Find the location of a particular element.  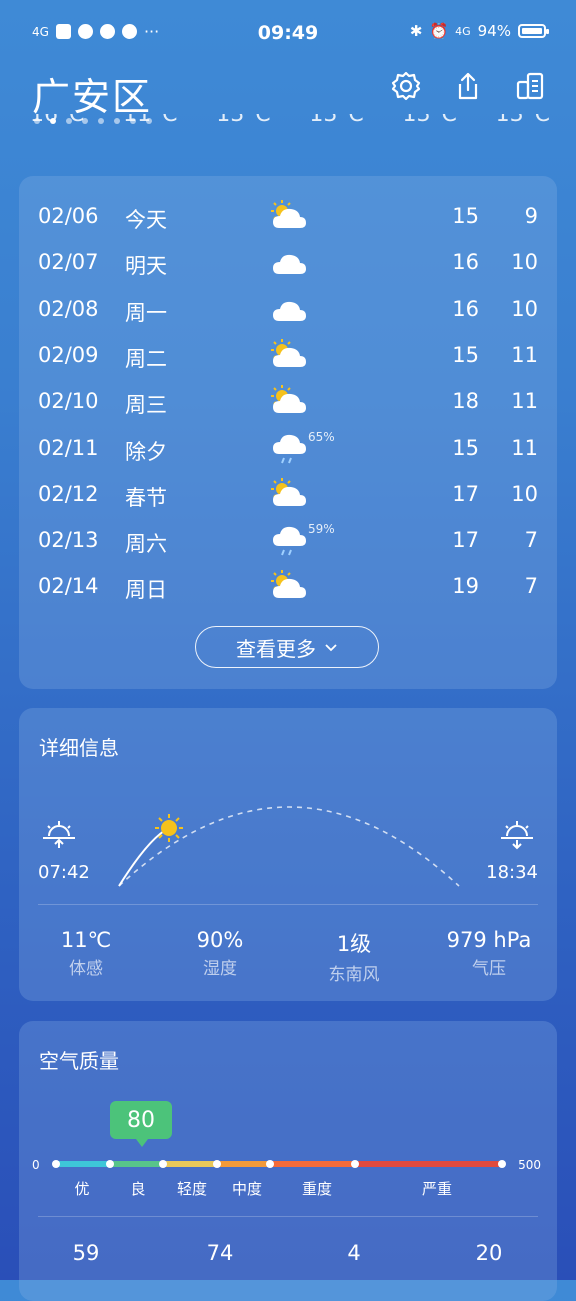

pollutant-value: 59 is located at coordinates (86, 1253).